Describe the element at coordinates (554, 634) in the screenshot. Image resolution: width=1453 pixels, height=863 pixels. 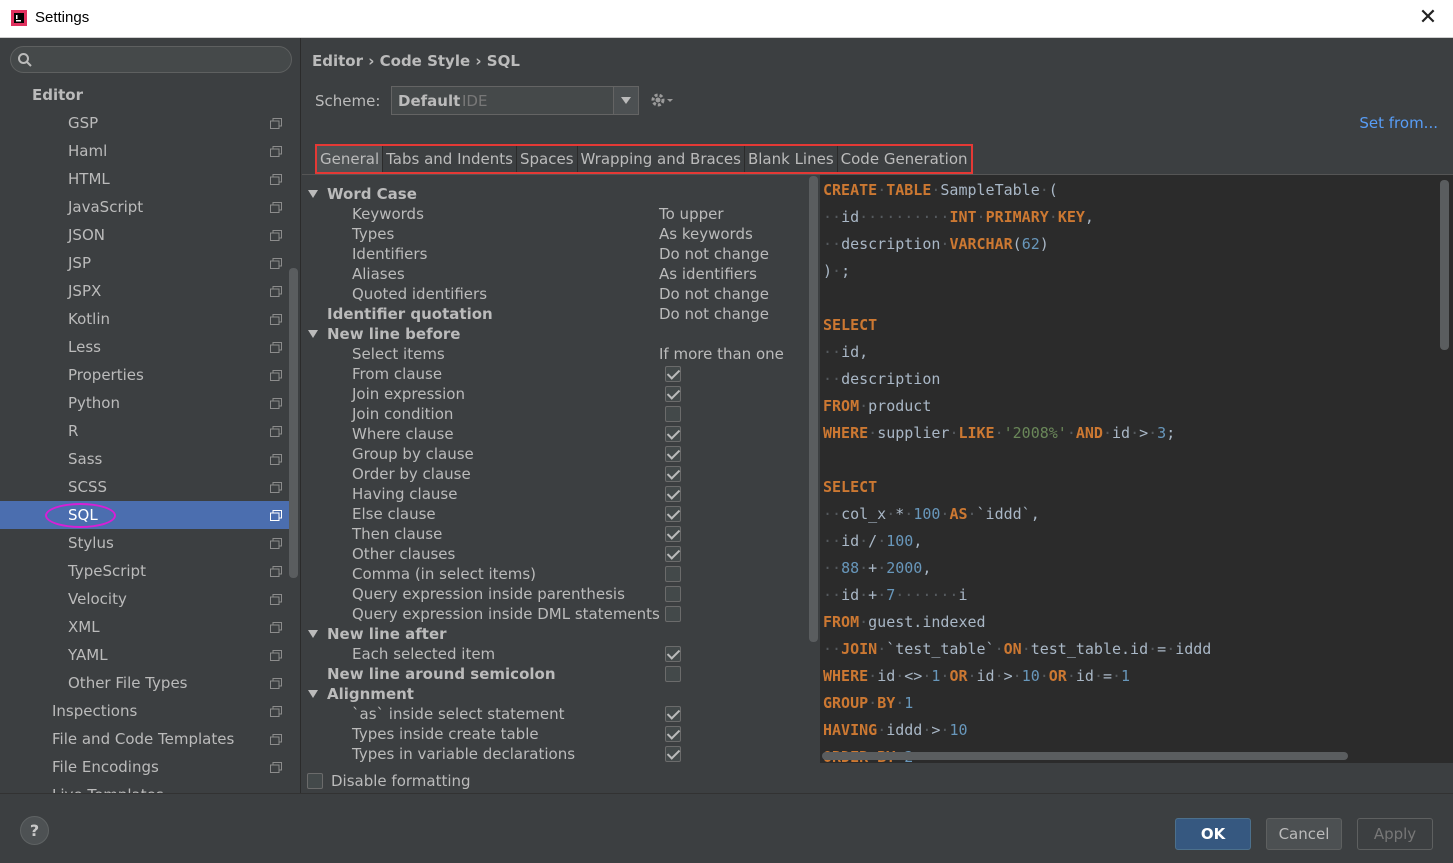
I see `option-new-line-after: New line after` at that location.